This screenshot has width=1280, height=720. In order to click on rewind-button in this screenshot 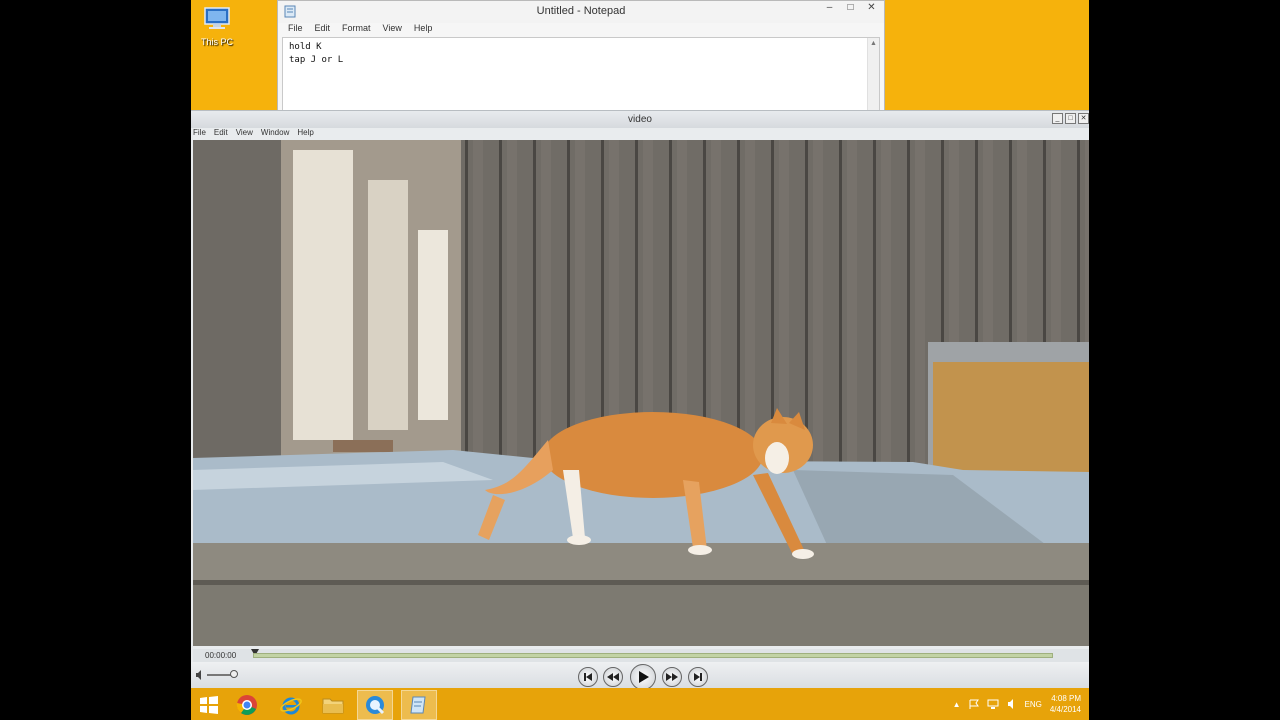, I will do `click(613, 677)`.